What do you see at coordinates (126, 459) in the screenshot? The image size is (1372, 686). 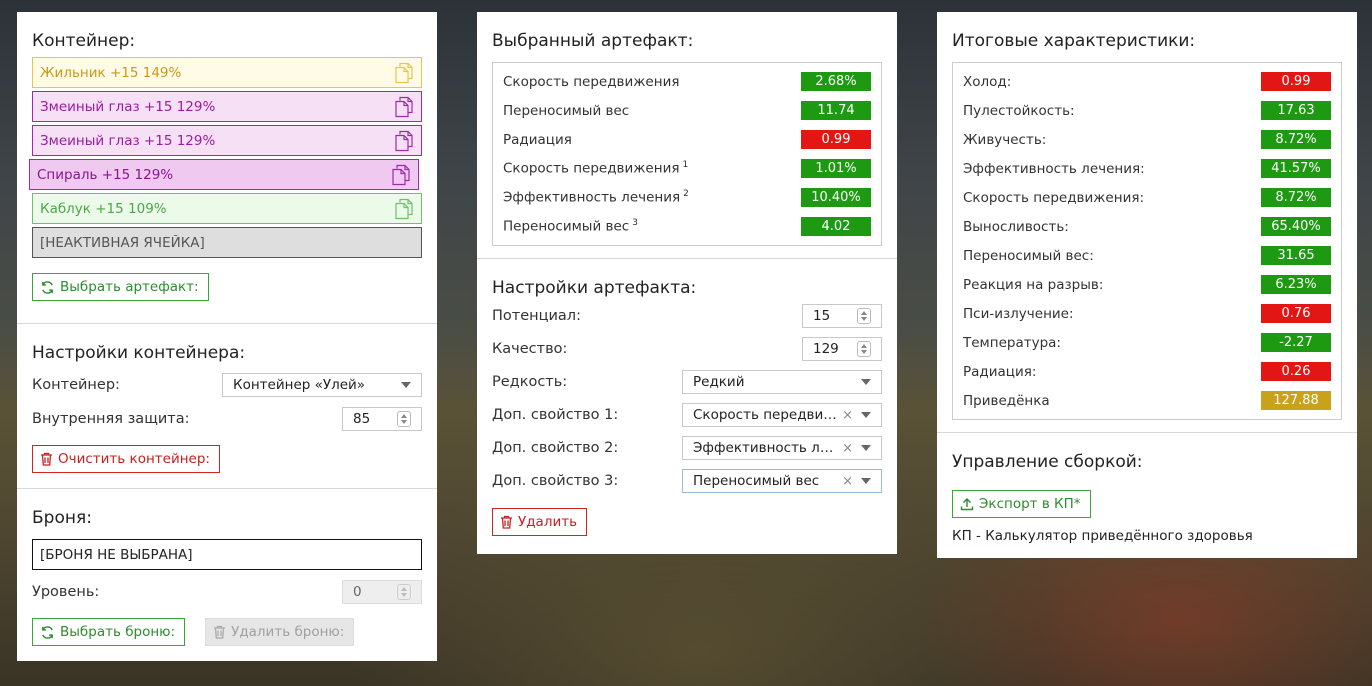 I see `clear-container-button: Очистить контейнер:` at bounding box center [126, 459].